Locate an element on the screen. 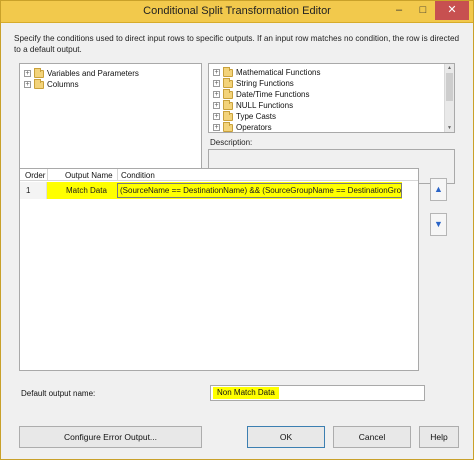 The image size is (474, 460). tree-node-string: + String Functions is located at coordinates (253, 83).